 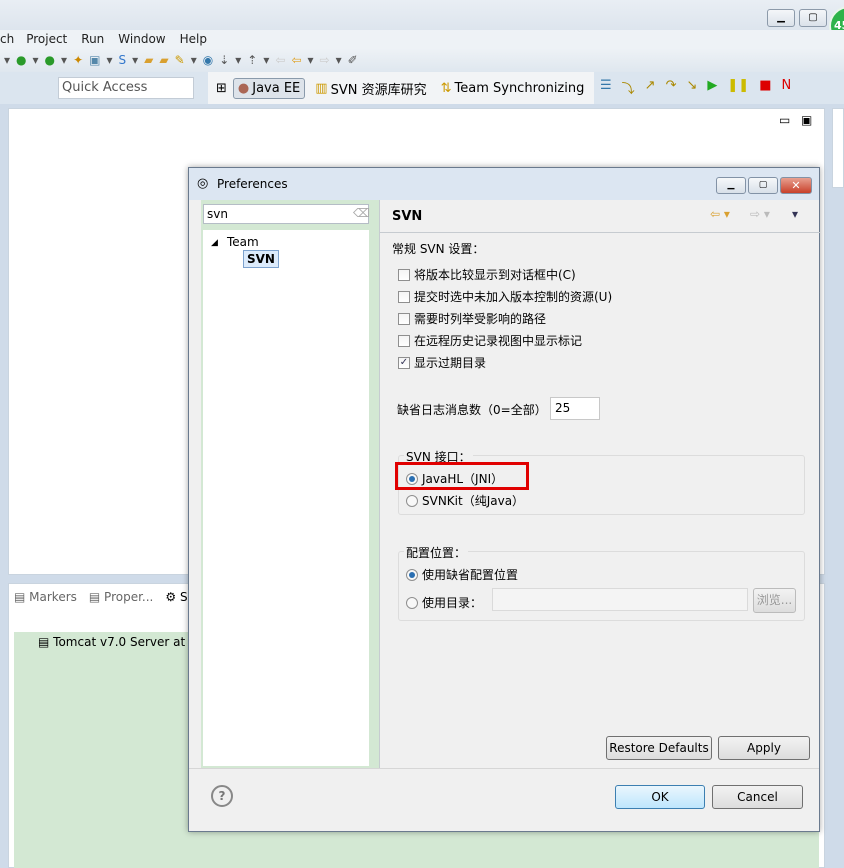 What do you see at coordinates (575, 408) in the screenshot?
I see `log-count-input: 25` at bounding box center [575, 408].